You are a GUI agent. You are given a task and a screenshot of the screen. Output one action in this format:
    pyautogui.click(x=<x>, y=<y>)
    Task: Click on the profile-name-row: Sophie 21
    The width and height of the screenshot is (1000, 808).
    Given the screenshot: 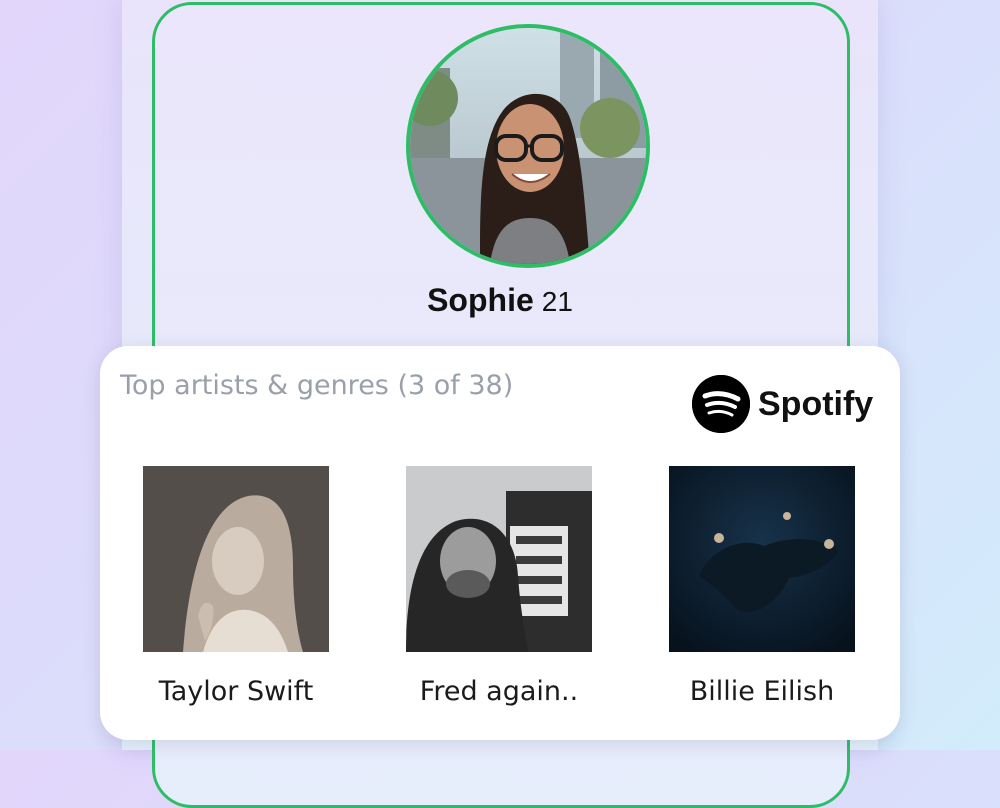 What is the action you would take?
    pyautogui.click(x=500, y=300)
    